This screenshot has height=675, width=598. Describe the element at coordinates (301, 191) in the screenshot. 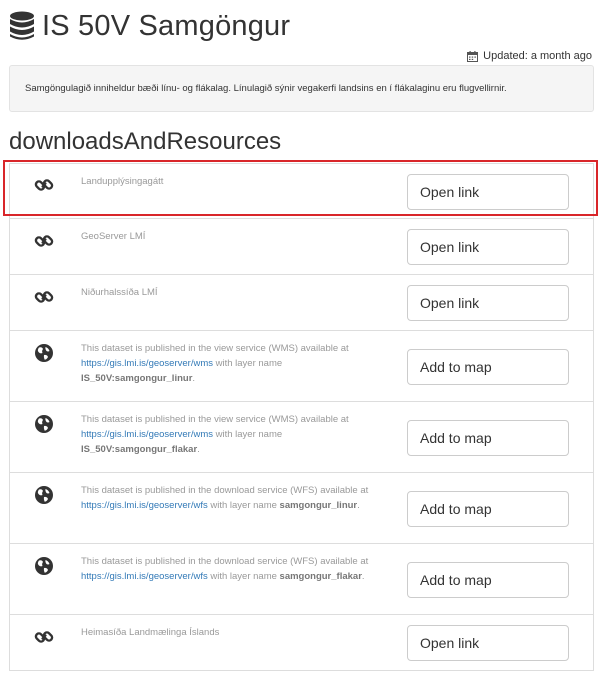

I see `resource-row: Landupplýsingagátt Open link` at that location.